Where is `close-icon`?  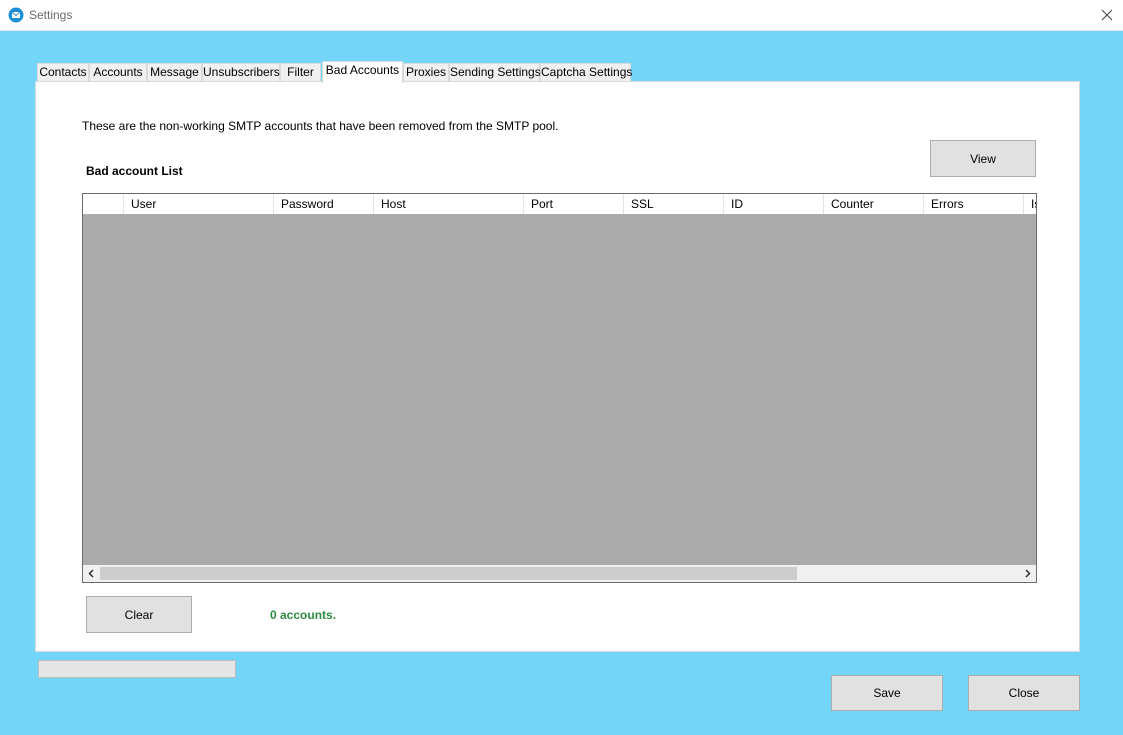
close-icon is located at coordinates (1107, 15).